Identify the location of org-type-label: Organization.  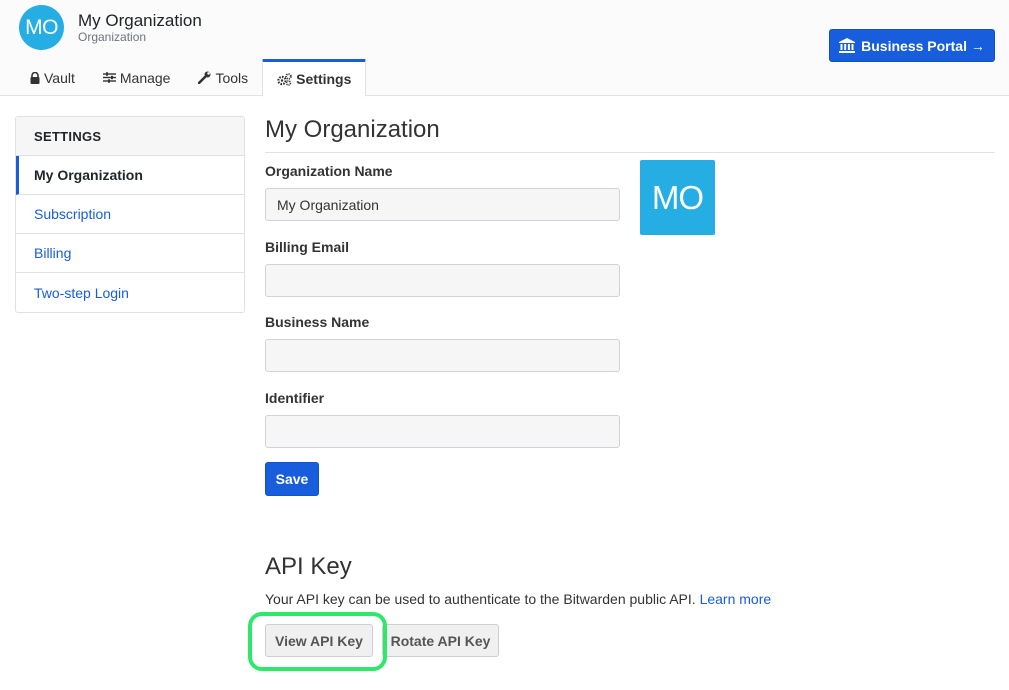
(112, 37).